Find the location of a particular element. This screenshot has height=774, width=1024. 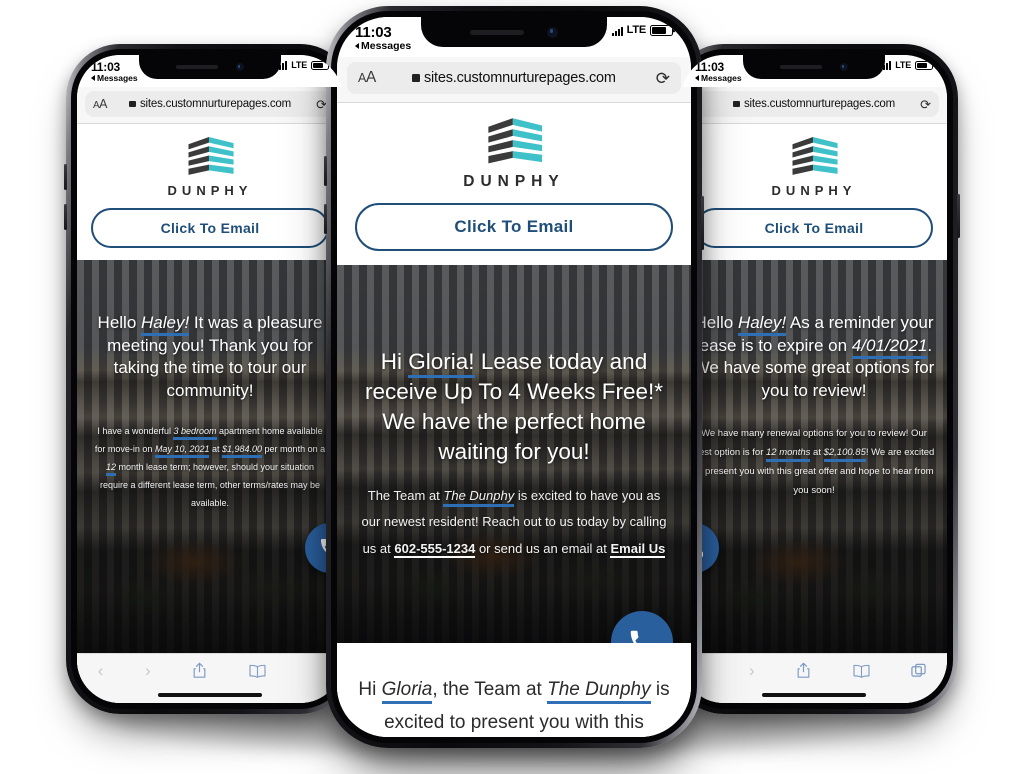

battery-icon is located at coordinates (320, 65).